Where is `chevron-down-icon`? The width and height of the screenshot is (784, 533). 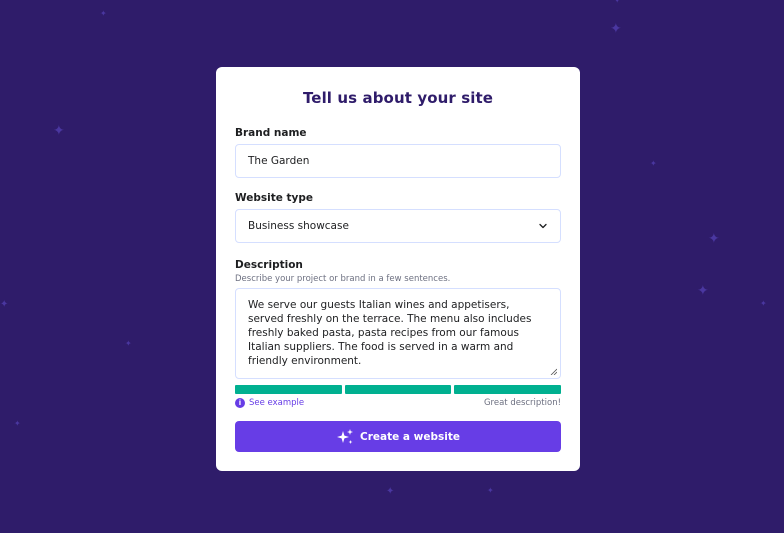
chevron-down-icon is located at coordinates (543, 226).